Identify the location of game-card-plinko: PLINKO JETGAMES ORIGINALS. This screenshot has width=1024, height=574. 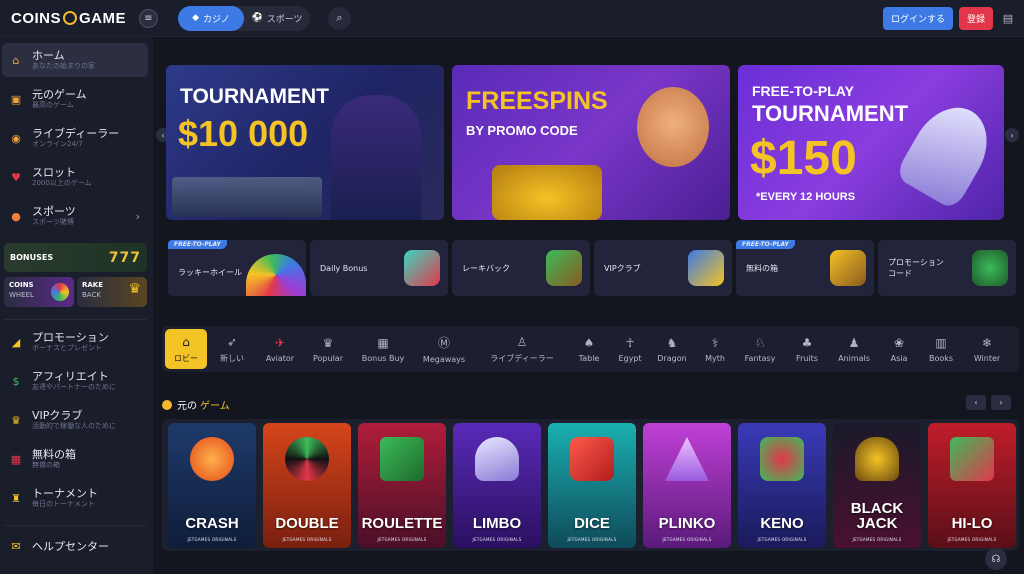
(687, 485).